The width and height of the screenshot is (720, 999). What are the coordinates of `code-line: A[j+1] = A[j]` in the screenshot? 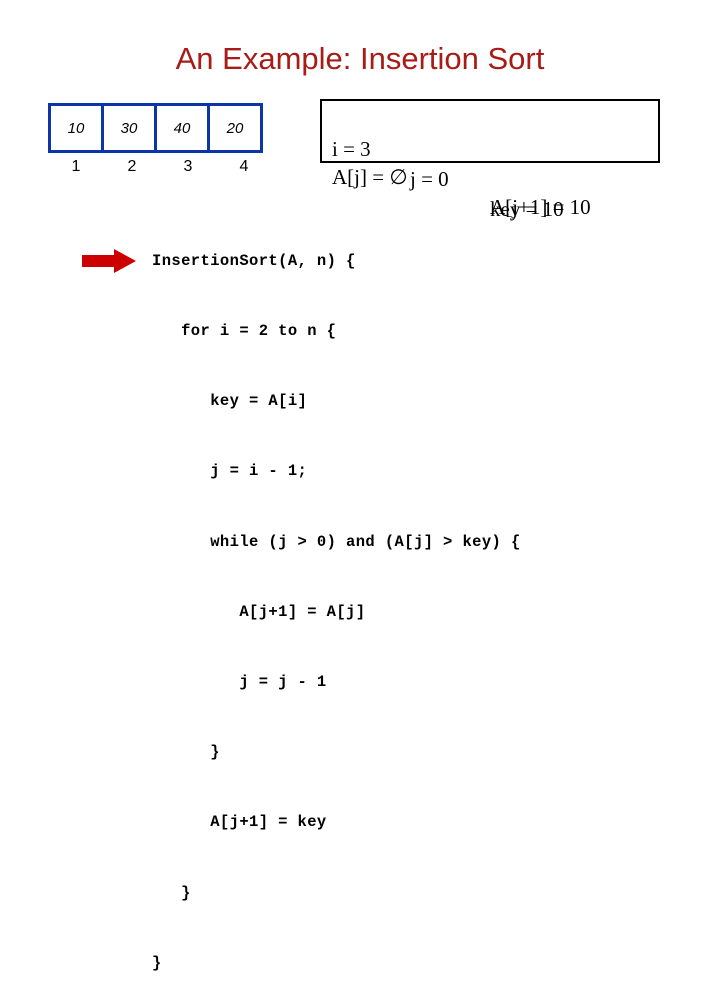 It's located at (259, 611).